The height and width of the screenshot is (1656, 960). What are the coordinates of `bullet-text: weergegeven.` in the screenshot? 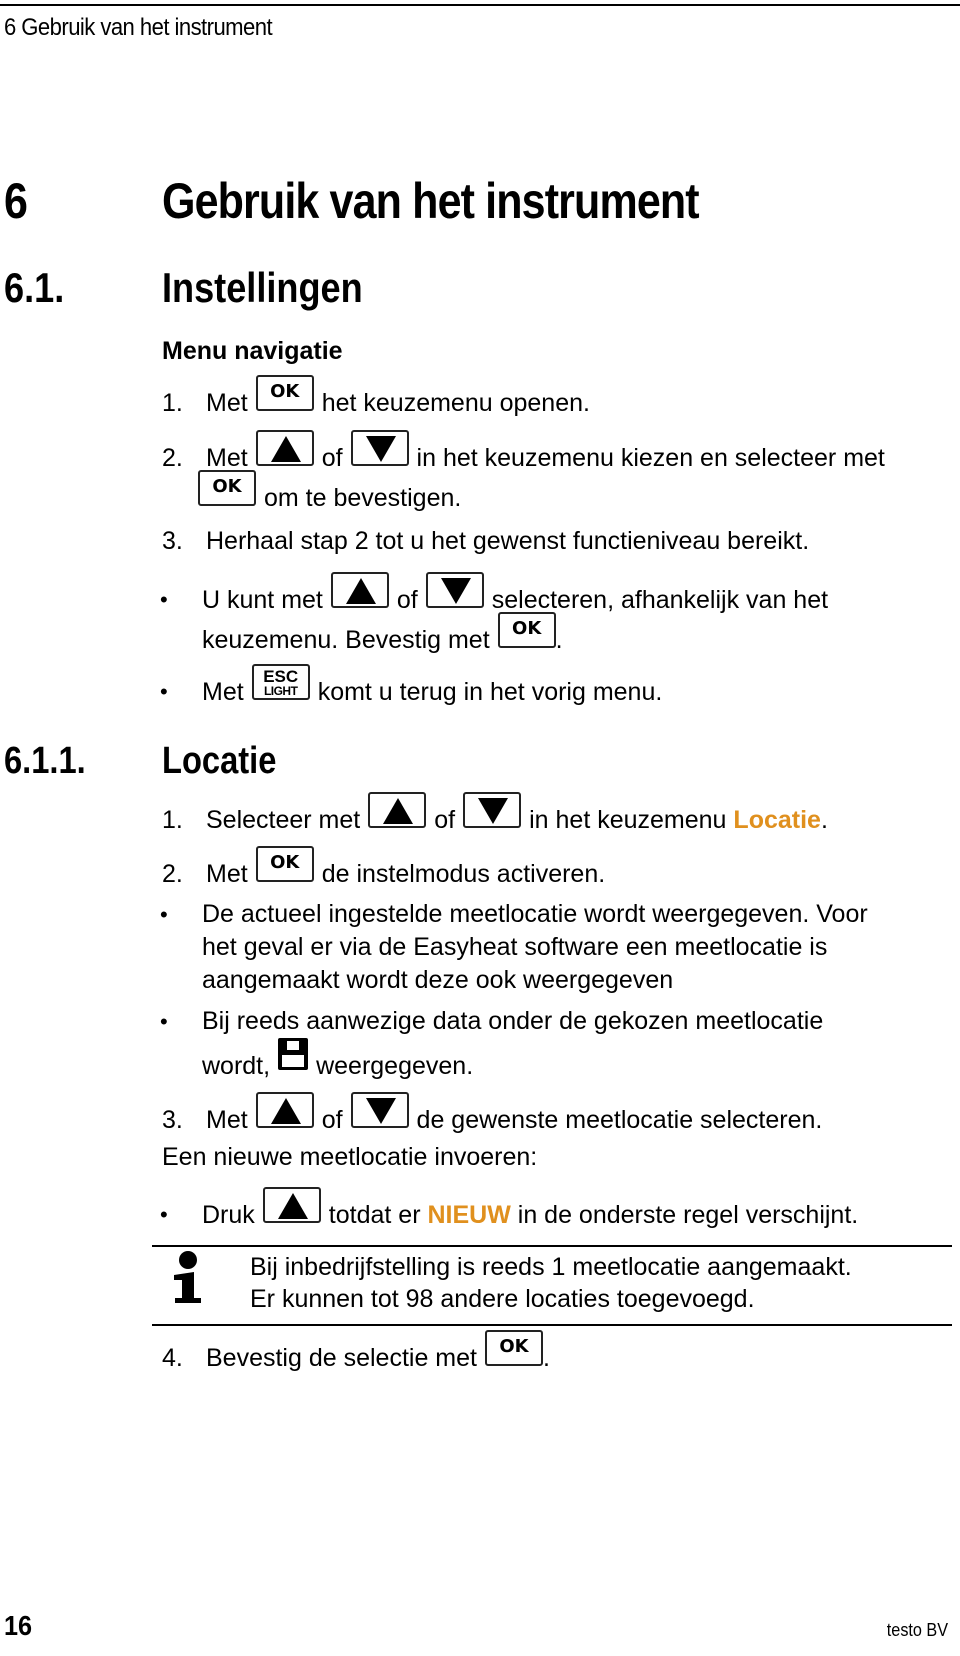 It's located at (395, 1065).